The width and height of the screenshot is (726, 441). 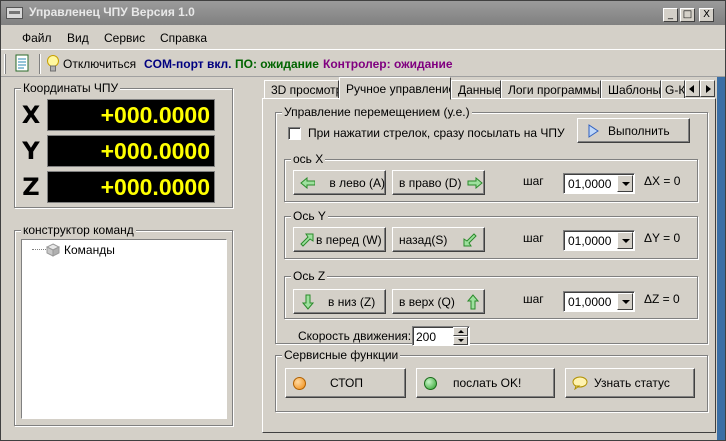 What do you see at coordinates (345, 383) in the screenshot?
I see `stop-button: СТОП` at bounding box center [345, 383].